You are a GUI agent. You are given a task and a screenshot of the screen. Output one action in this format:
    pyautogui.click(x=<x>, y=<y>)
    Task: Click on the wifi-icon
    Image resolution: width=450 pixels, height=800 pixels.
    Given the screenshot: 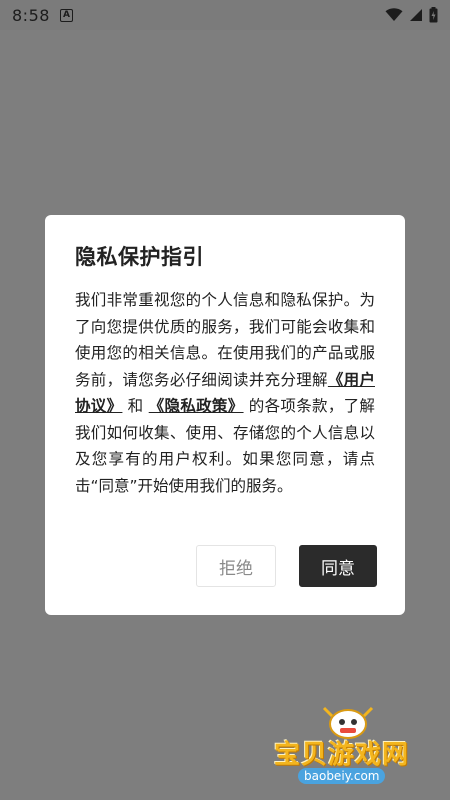 What is the action you would take?
    pyautogui.click(x=394, y=14)
    